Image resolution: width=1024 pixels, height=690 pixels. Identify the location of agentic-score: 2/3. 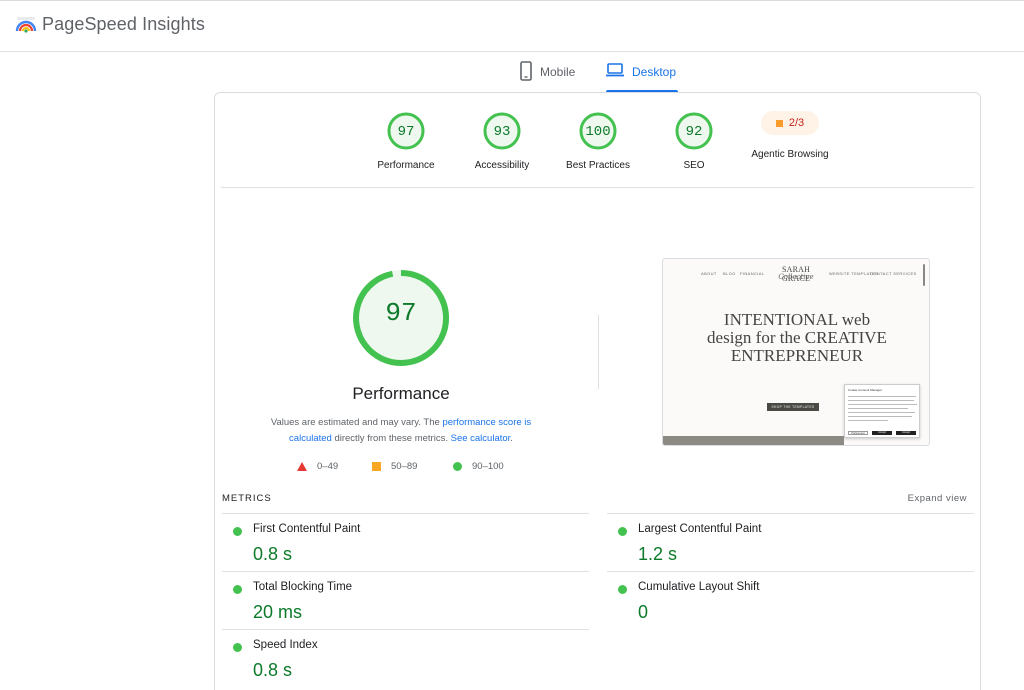
(796, 123).